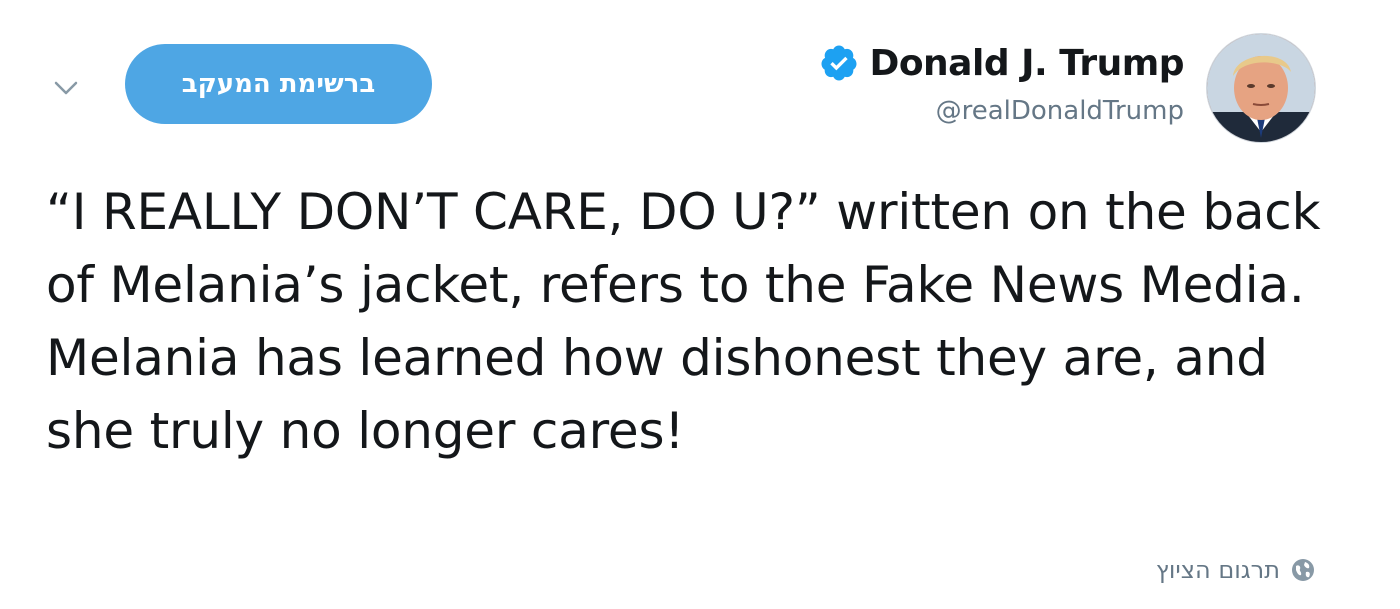 The height and width of the screenshot is (609, 1400). What do you see at coordinates (1026, 63) in the screenshot?
I see `author-display-name: Donald J. Trump` at bounding box center [1026, 63].